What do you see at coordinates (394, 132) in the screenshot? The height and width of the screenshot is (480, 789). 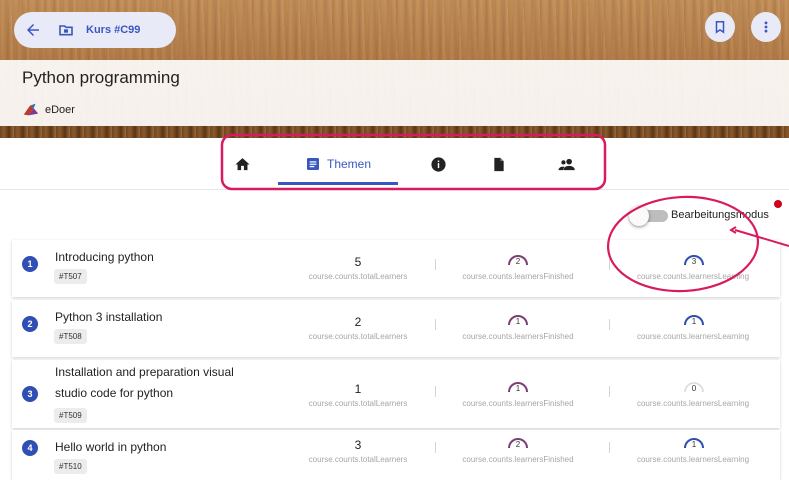 I see `header-wood-strip` at bounding box center [394, 132].